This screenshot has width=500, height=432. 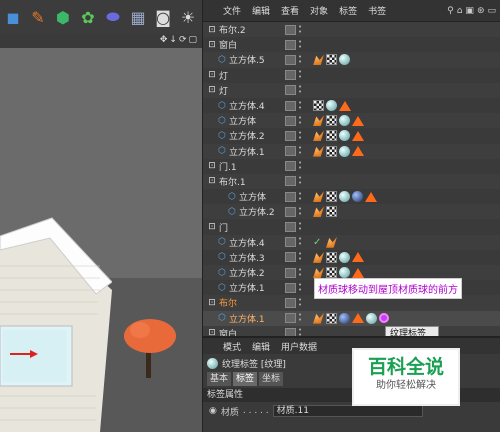 What do you see at coordinates (319, 10) in the screenshot?
I see `menu-objects: 对象` at bounding box center [319, 10].